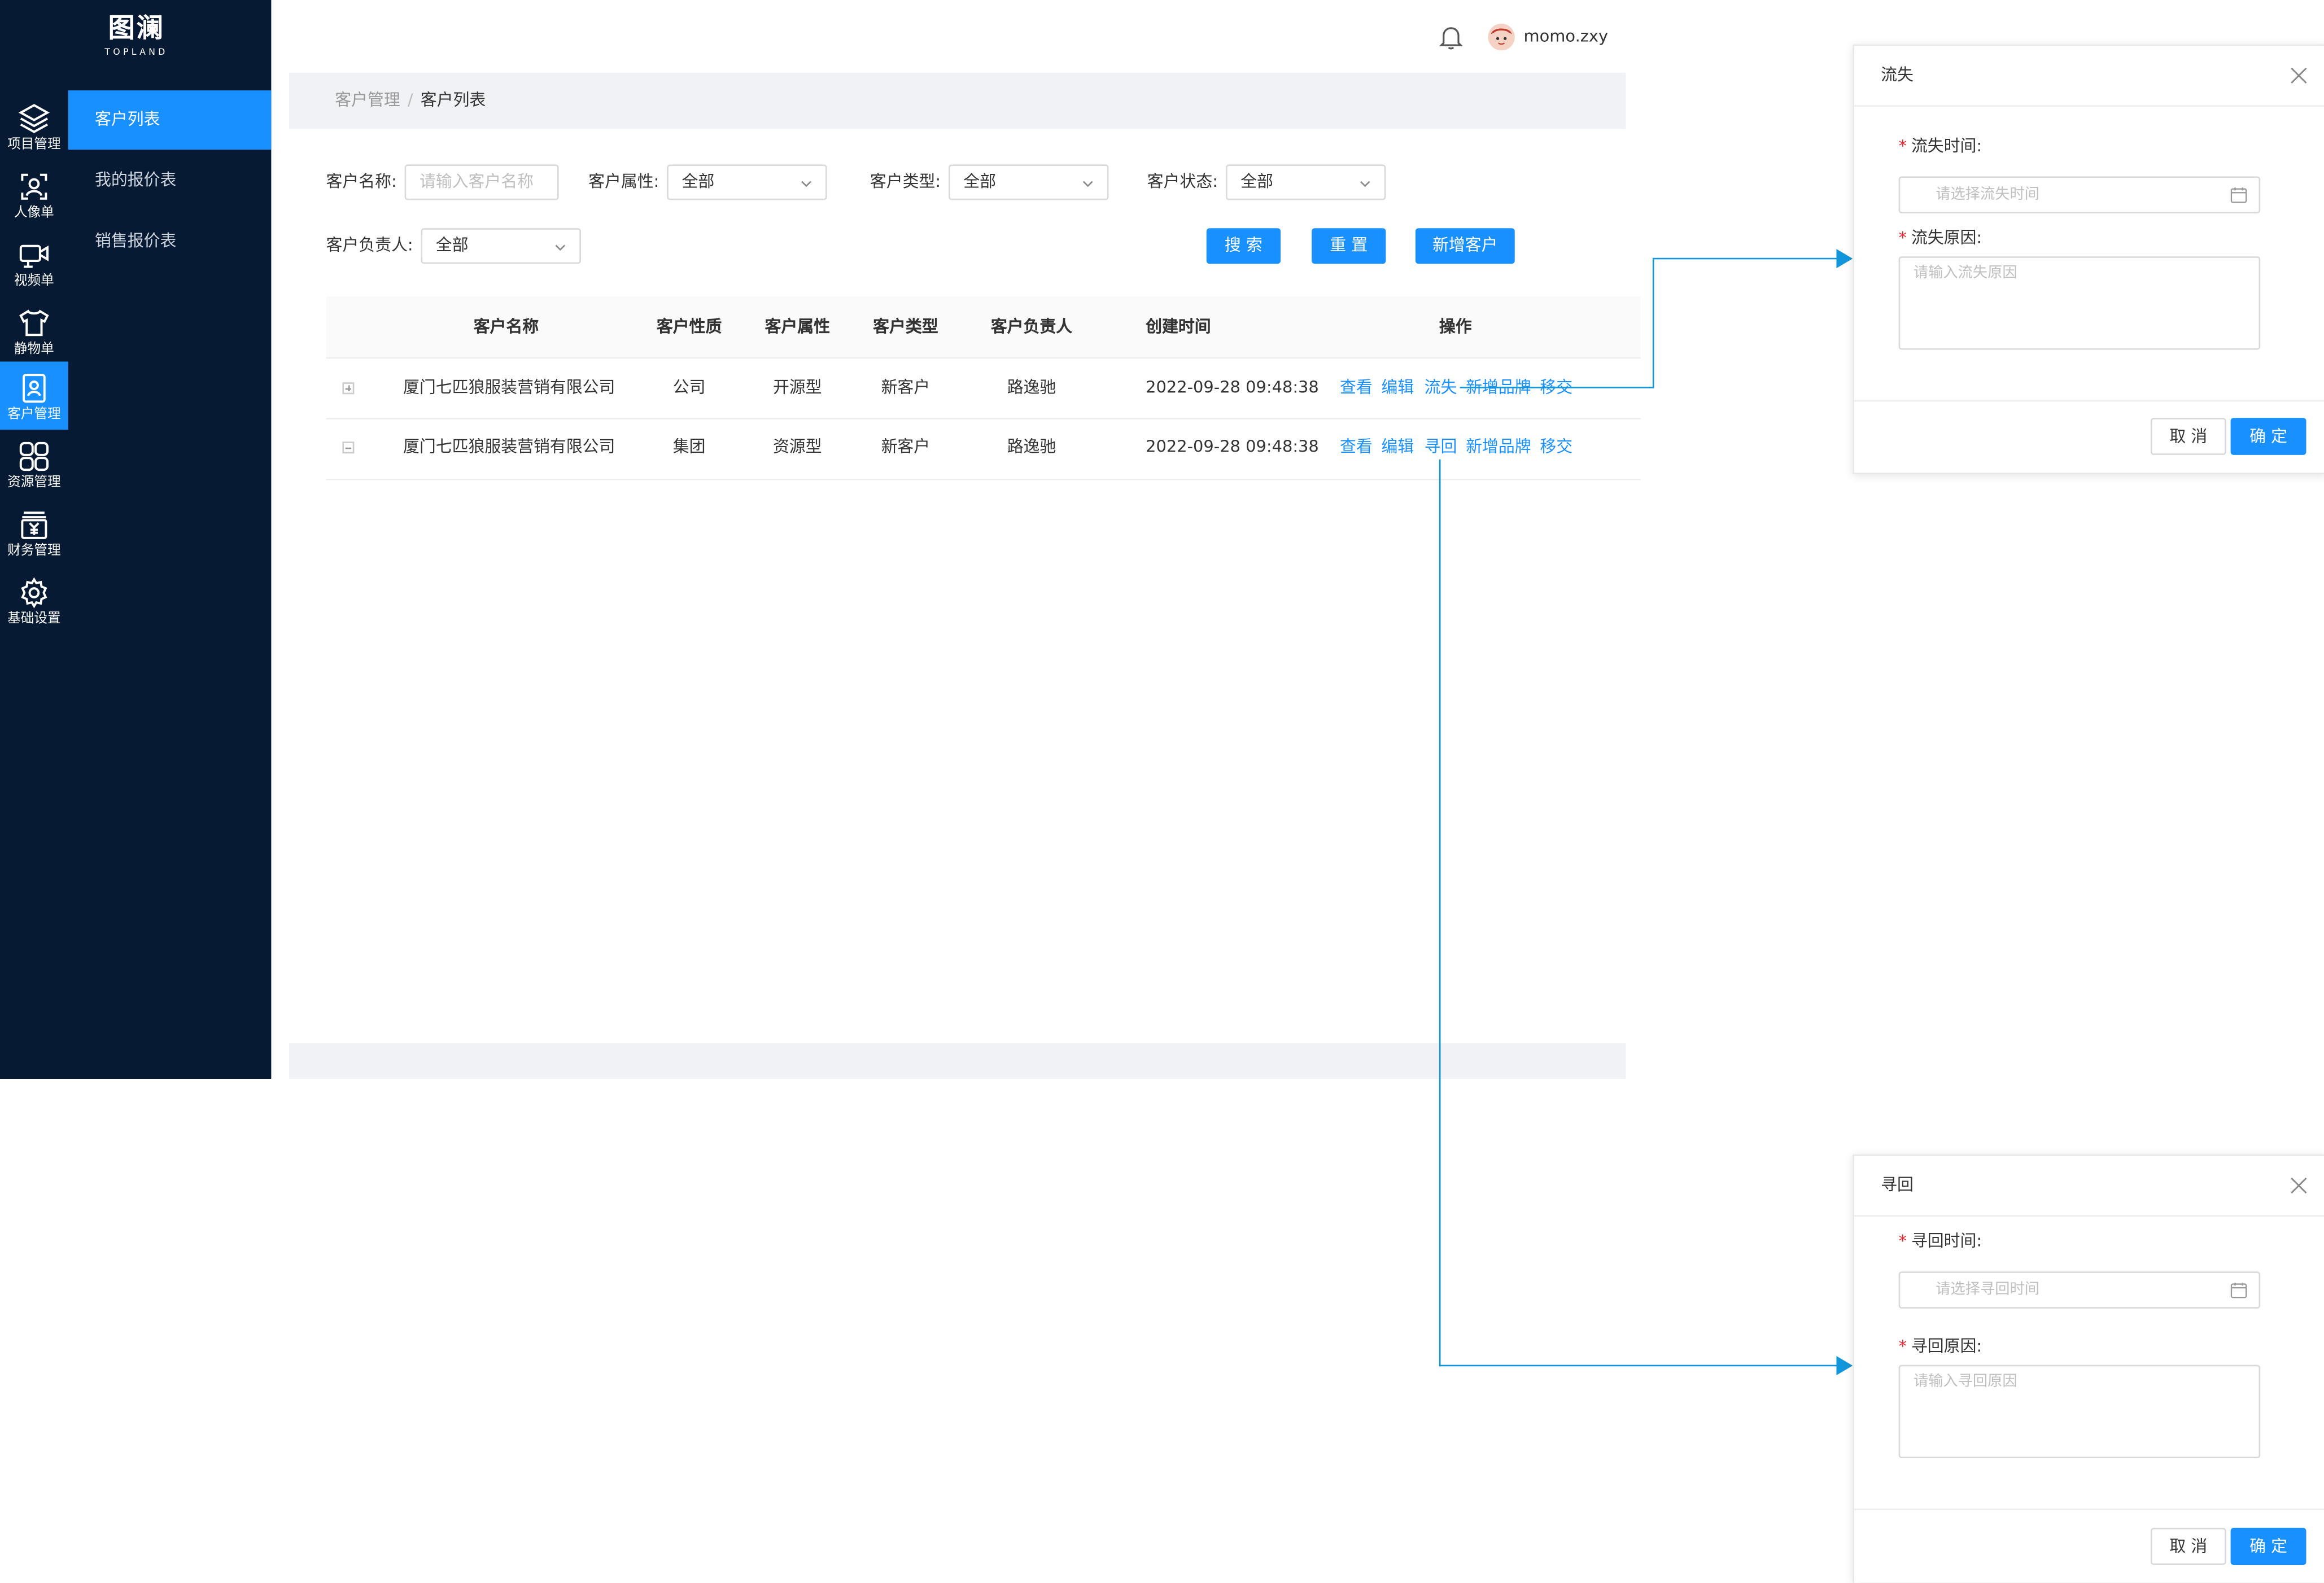 Image resolution: width=2324 pixels, height=1583 pixels. I want to click on column-header: 客户性质, so click(689, 327).